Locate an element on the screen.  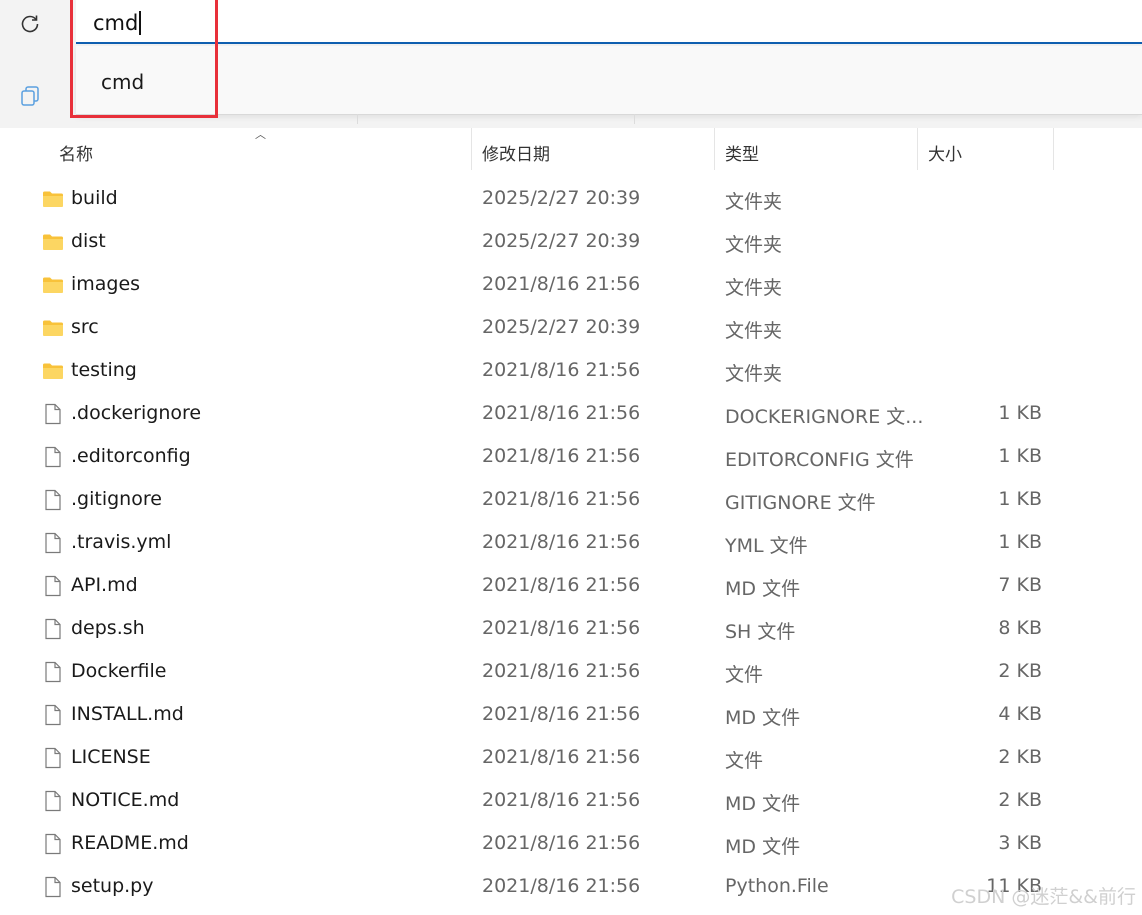
file-type: Python.File is located at coordinates (777, 886).